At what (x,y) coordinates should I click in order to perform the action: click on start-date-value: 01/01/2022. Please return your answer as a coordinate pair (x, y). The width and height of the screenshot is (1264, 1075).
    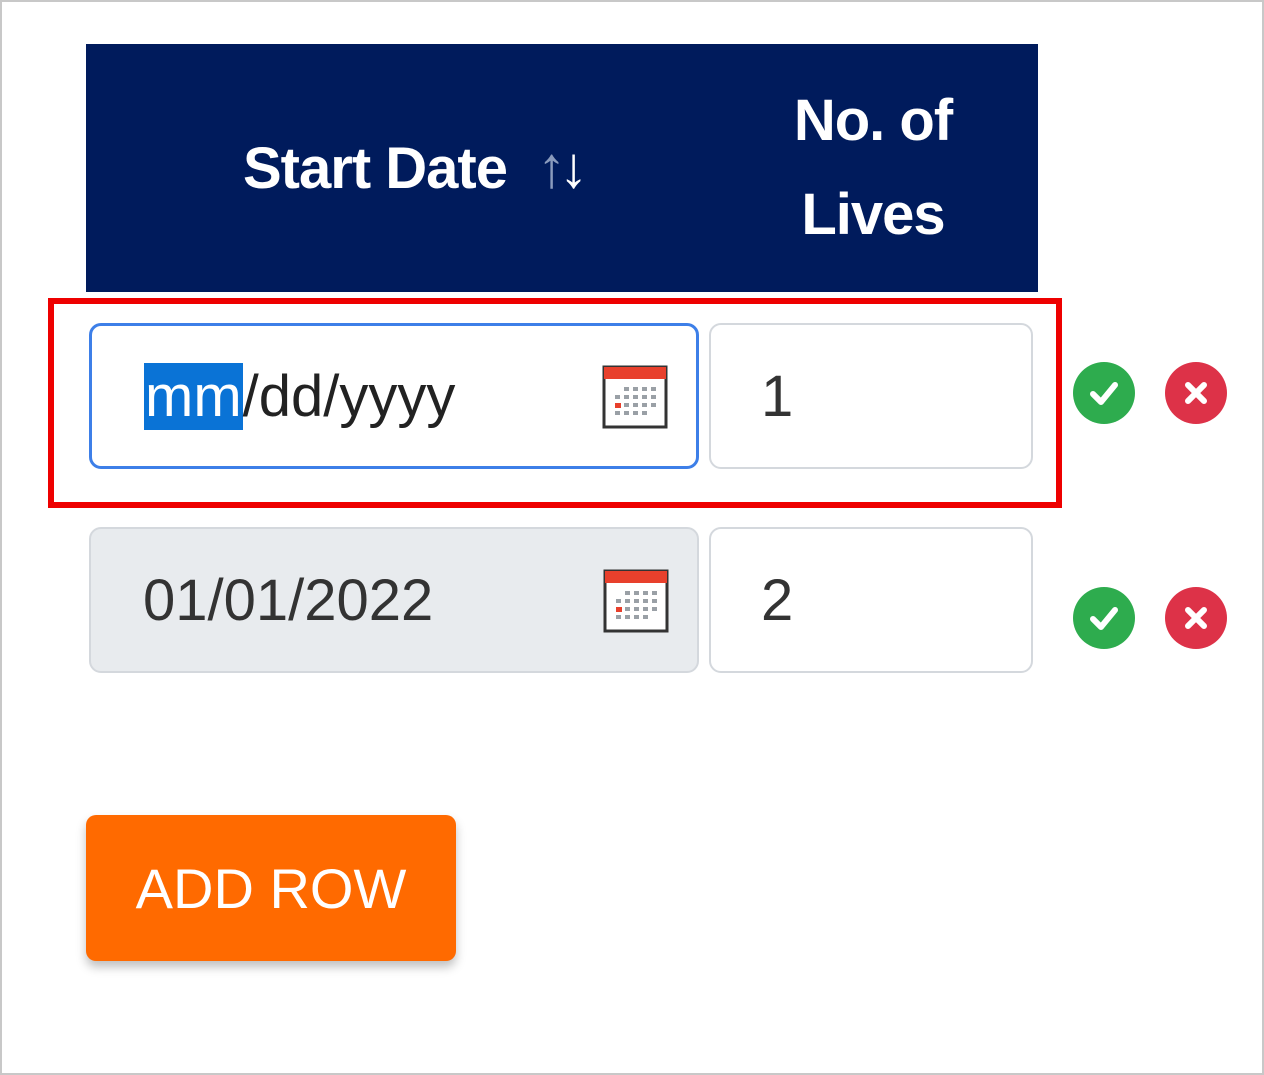
    Looking at the image, I should click on (288, 600).